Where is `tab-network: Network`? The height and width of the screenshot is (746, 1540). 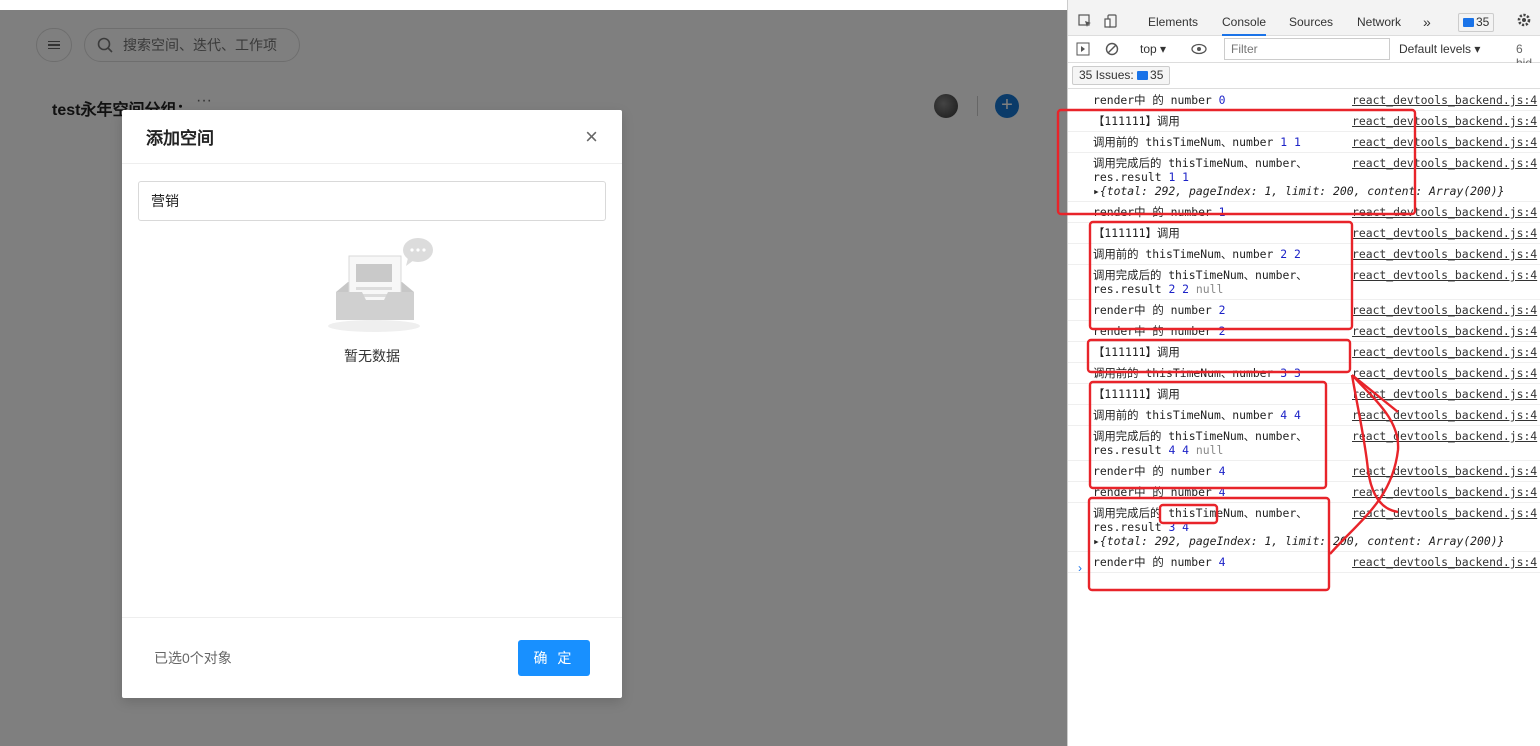
tab-network: Network is located at coordinates (1379, 18).